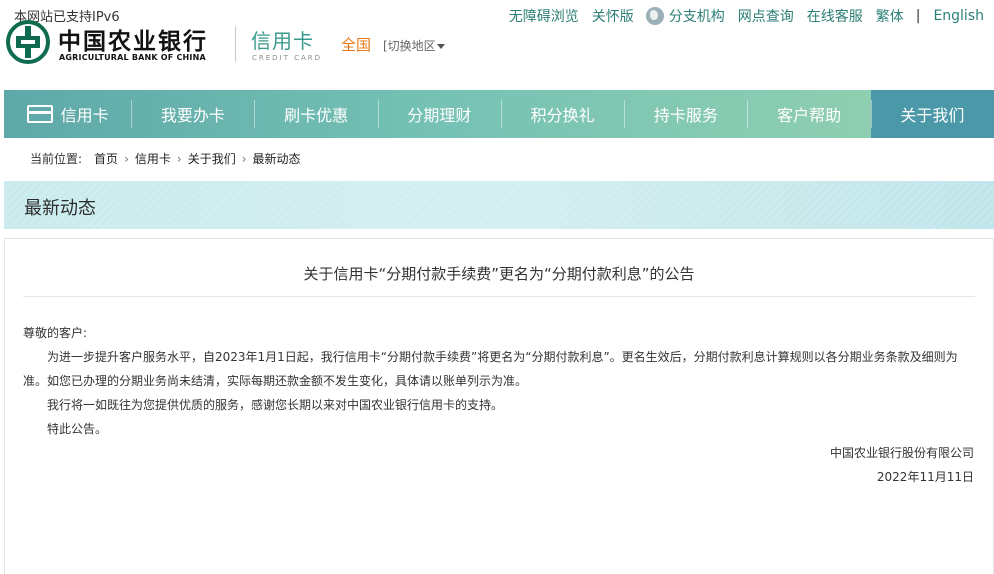 Image resolution: width=994 pixels, height=574 pixels. Describe the element at coordinates (499, 205) in the screenshot. I see `section-header: 最新动态` at that location.